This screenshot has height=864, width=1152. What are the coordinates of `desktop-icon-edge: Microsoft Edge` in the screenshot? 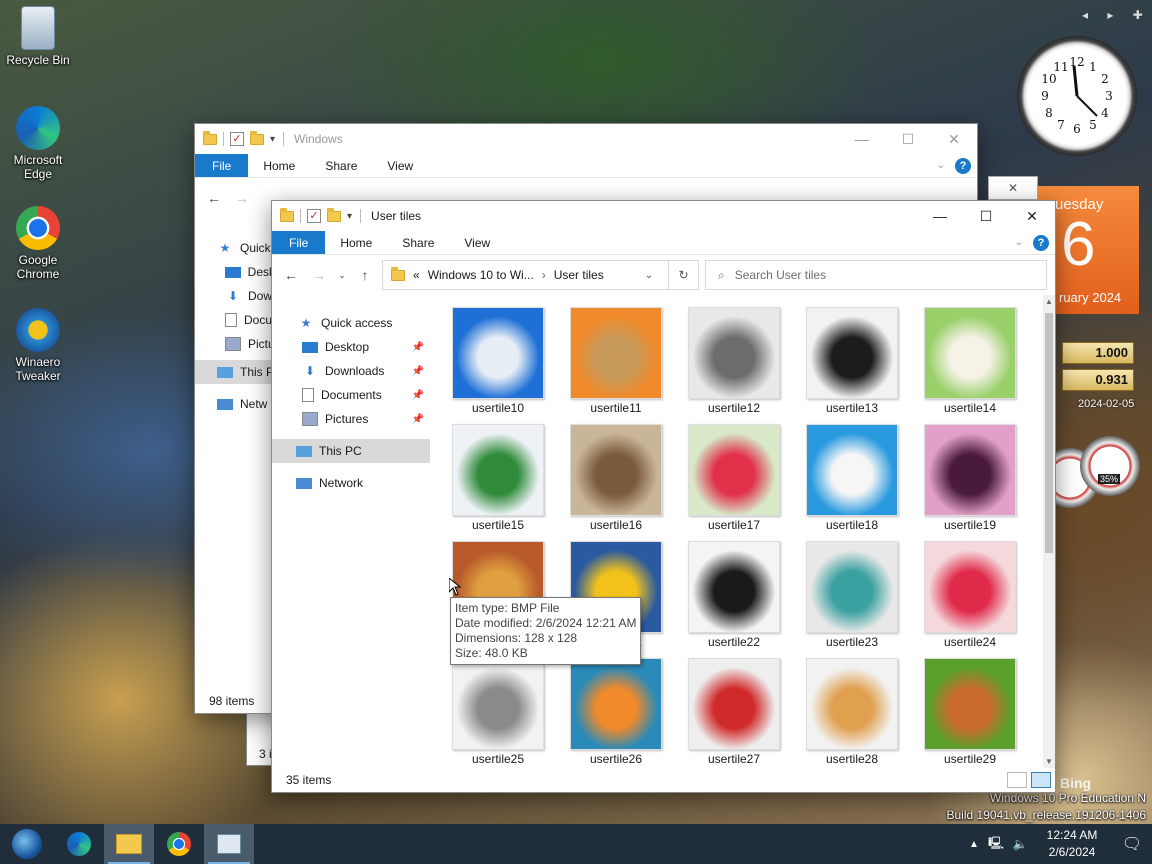 It's located at (38, 143).